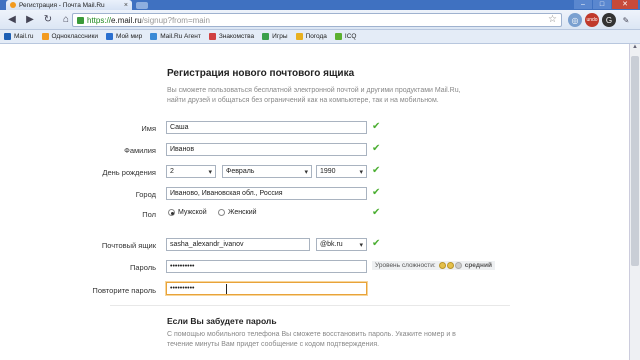 The image size is (640, 360). What do you see at coordinates (221, 212) in the screenshot?
I see `radio-empty-icon` at bounding box center [221, 212].